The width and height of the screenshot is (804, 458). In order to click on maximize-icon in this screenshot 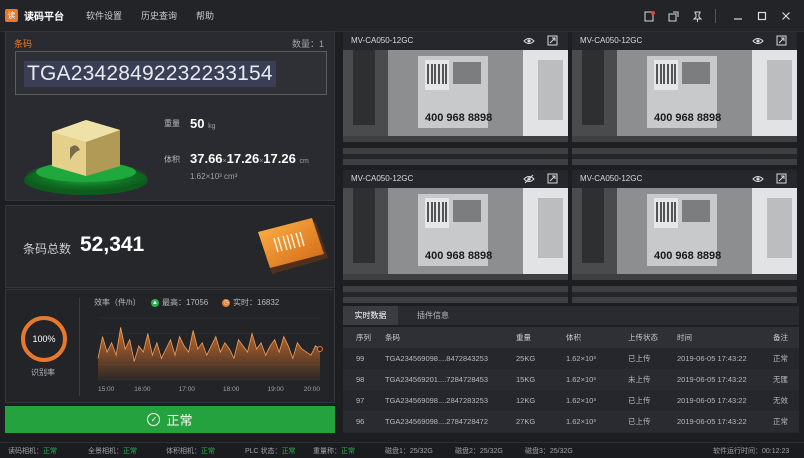, I will do `click(762, 16)`.